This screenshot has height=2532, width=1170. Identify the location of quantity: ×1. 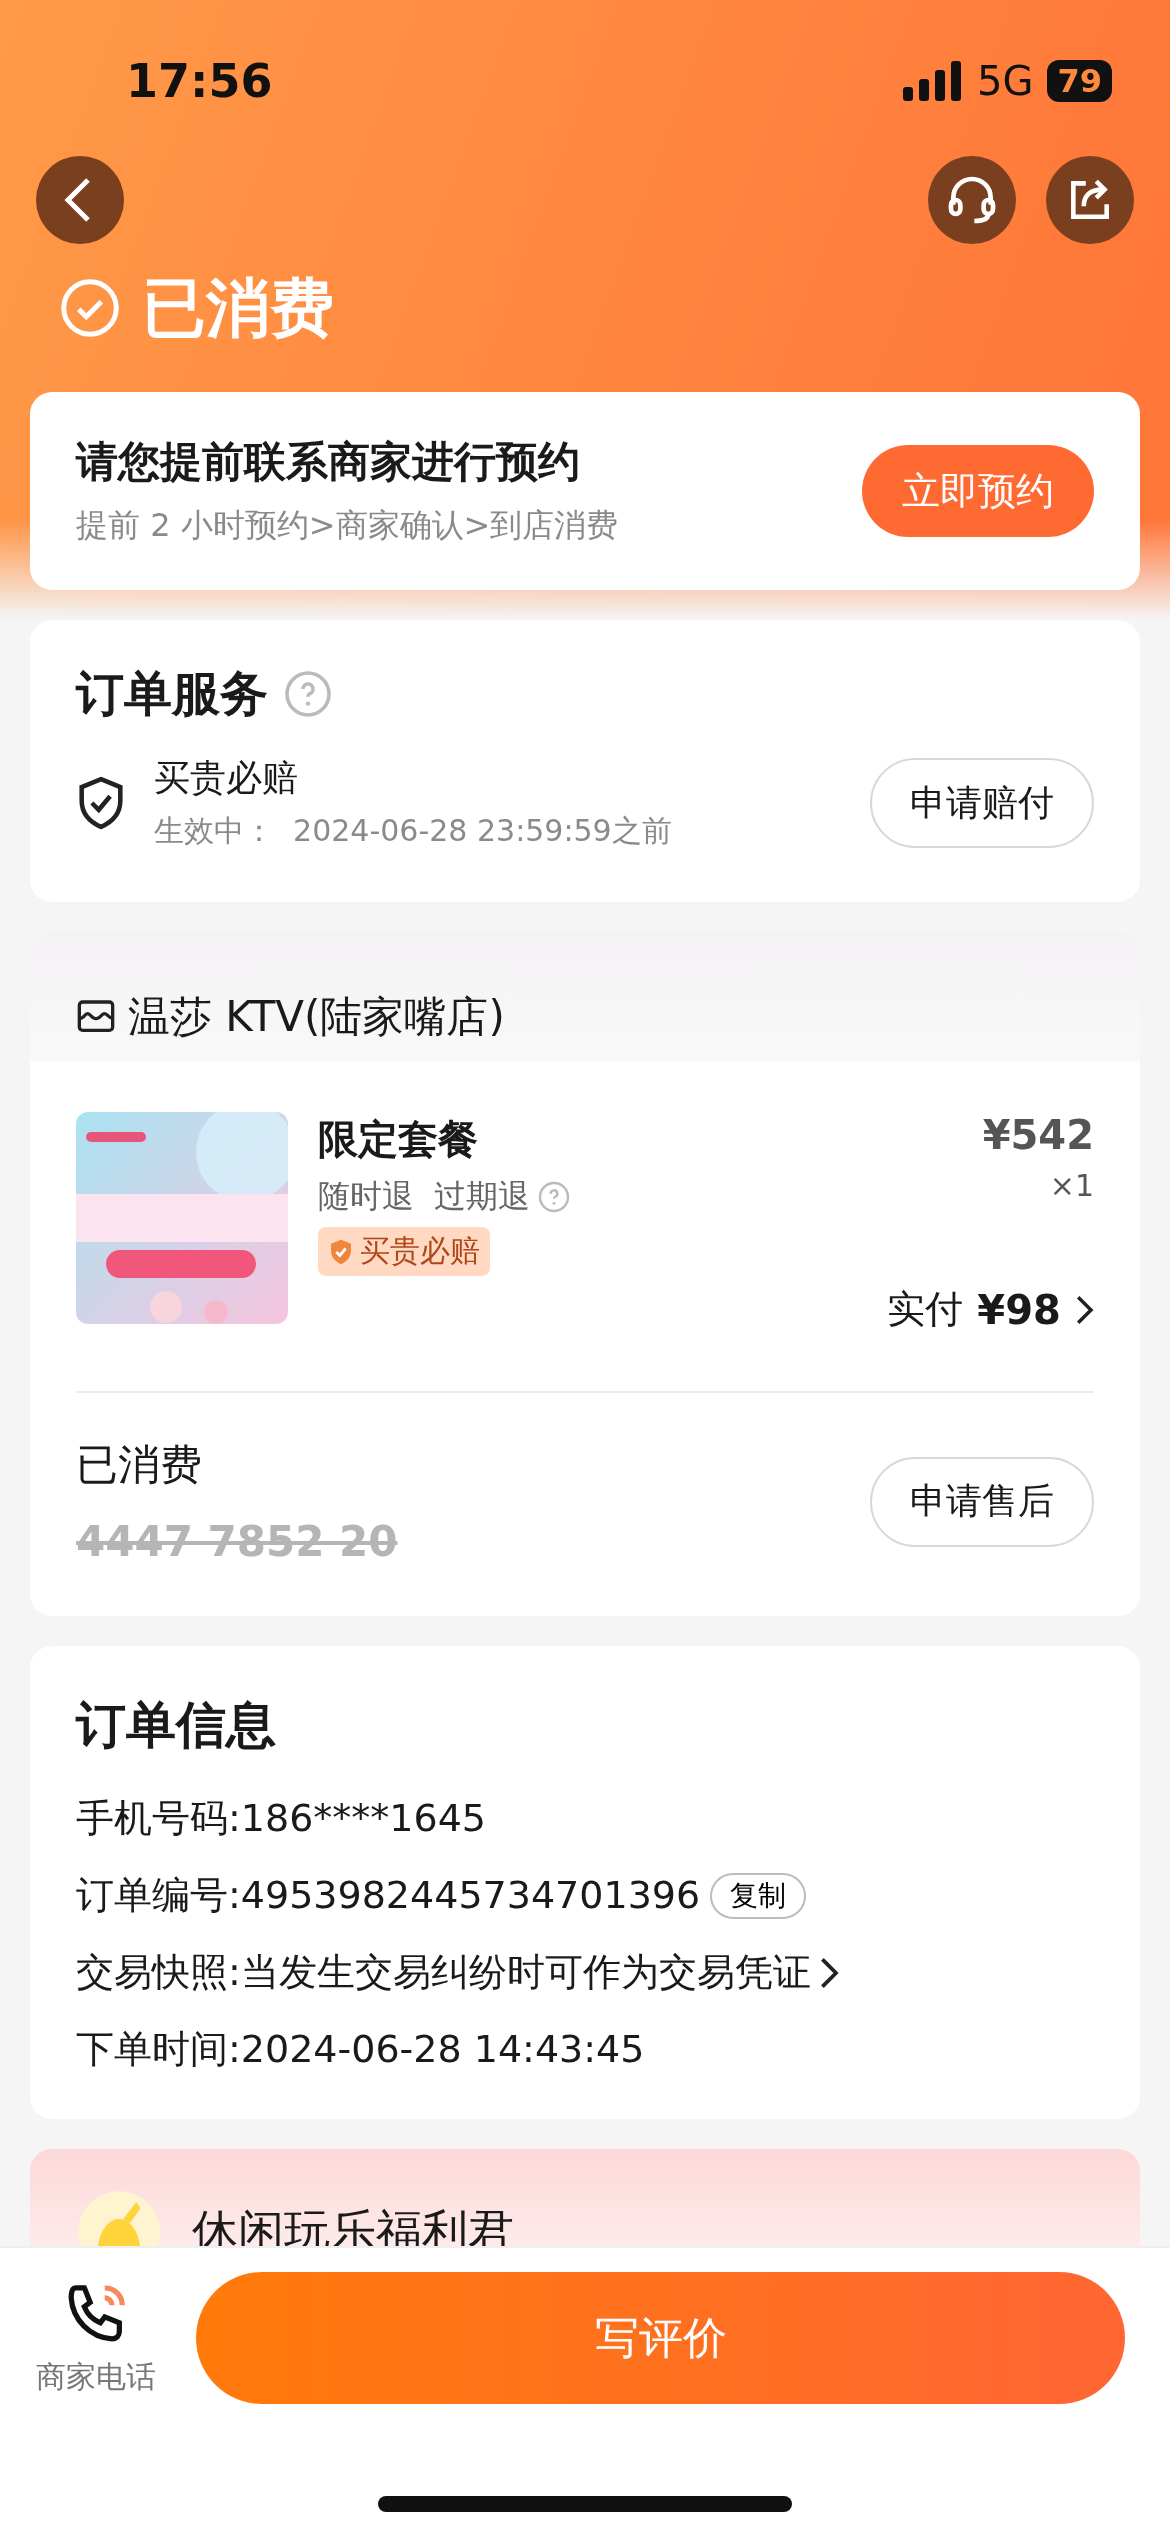
(1071, 1185).